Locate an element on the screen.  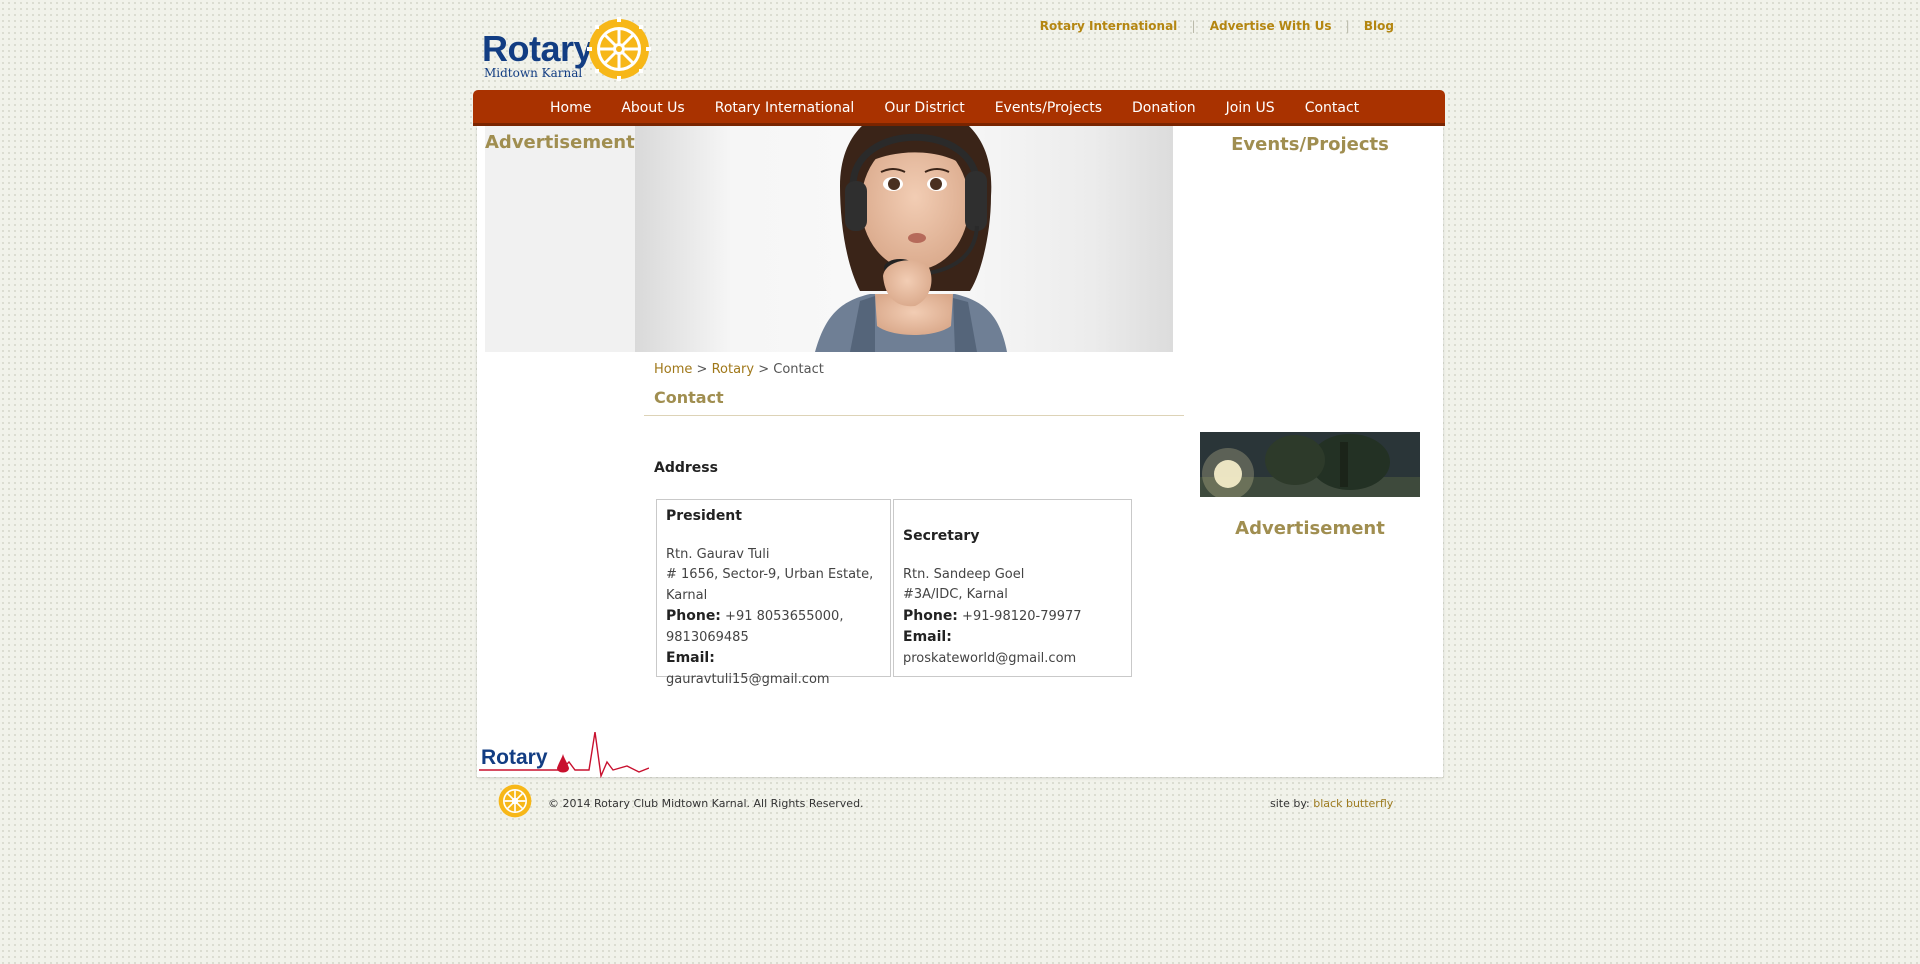
nav-item-contact: Contact is located at coordinates (1332, 108).